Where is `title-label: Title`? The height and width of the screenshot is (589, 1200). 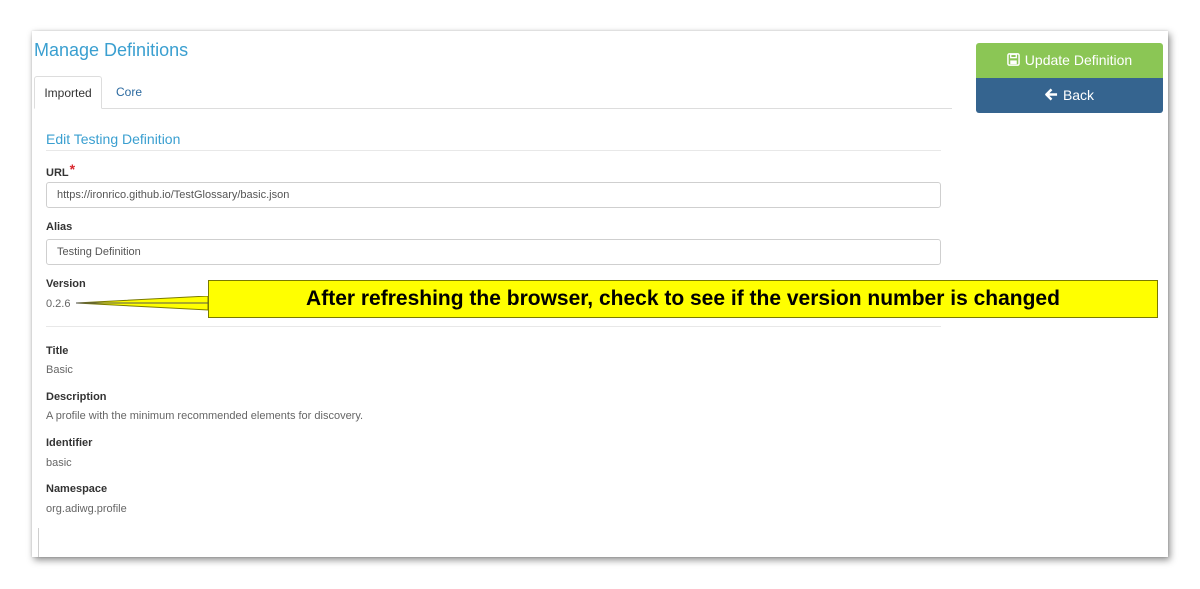
title-label: Title is located at coordinates (57, 351).